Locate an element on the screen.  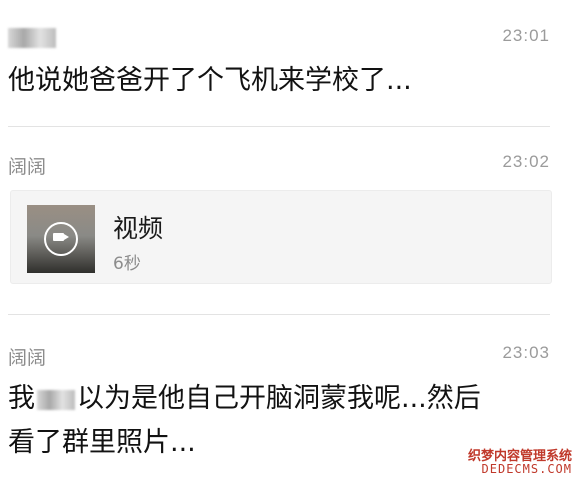
message-text-line-1: 我 以为是他自己开脑洞蒙我呢...然后 is located at coordinates (244, 399).